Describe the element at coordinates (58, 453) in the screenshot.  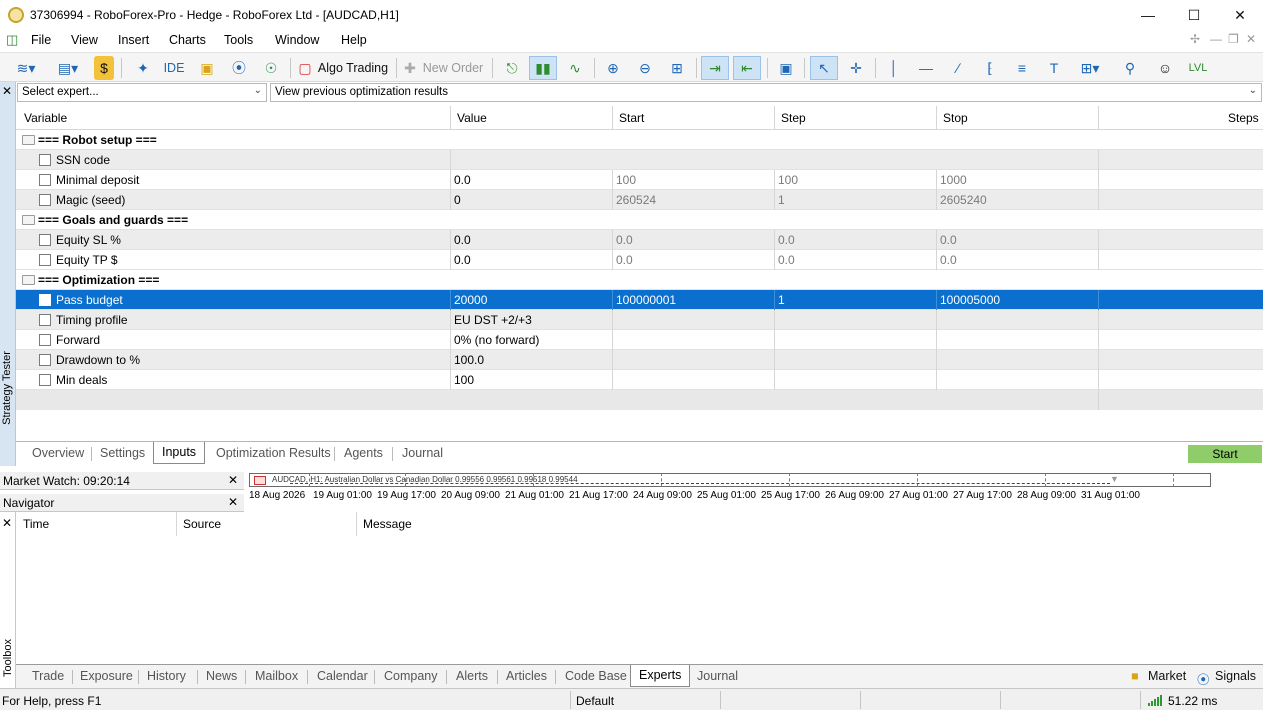
I see `tab-overview: Overview` at that location.